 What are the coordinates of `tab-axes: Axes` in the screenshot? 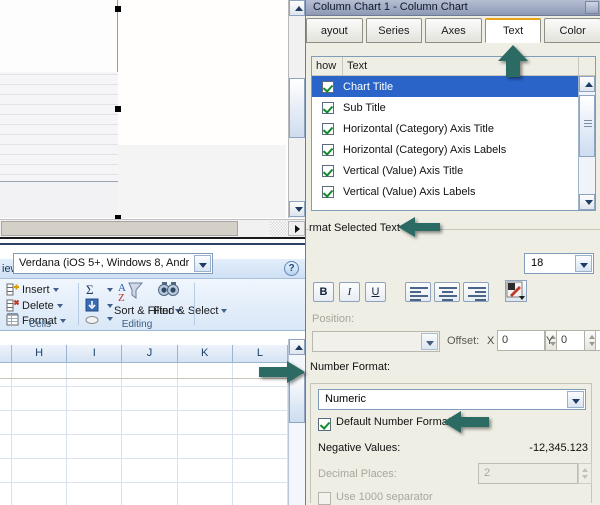 It's located at (453, 30).